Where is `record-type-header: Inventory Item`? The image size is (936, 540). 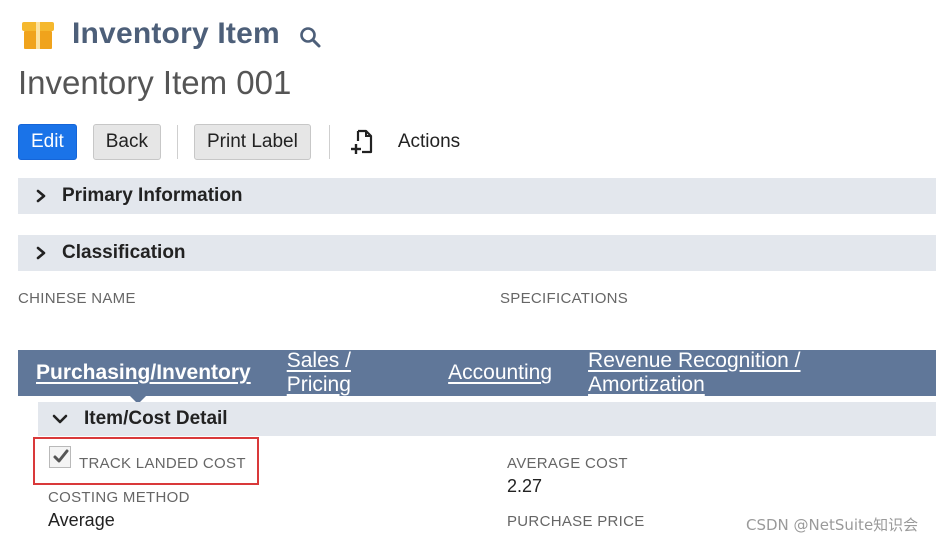 record-type-header: Inventory Item is located at coordinates (172, 34).